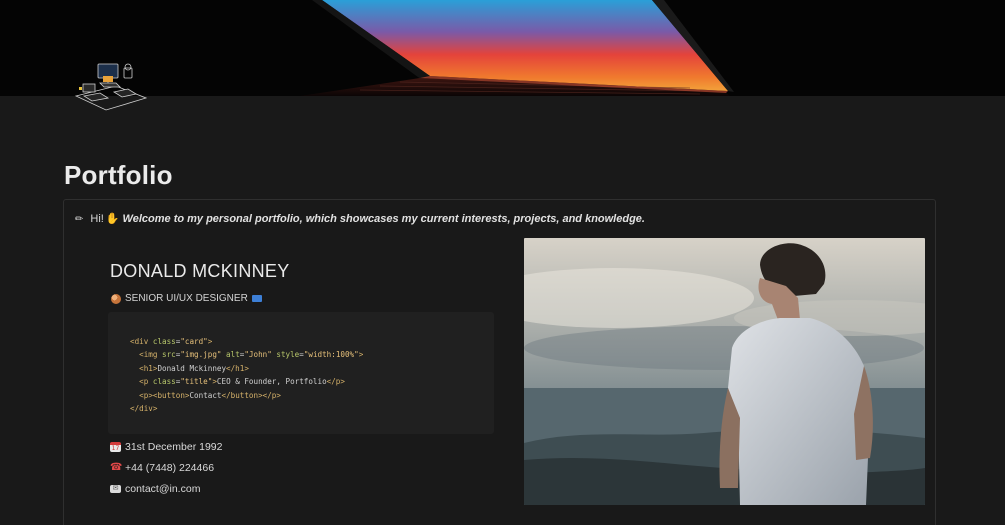  I want to click on code-line: </div>, so click(144, 409).